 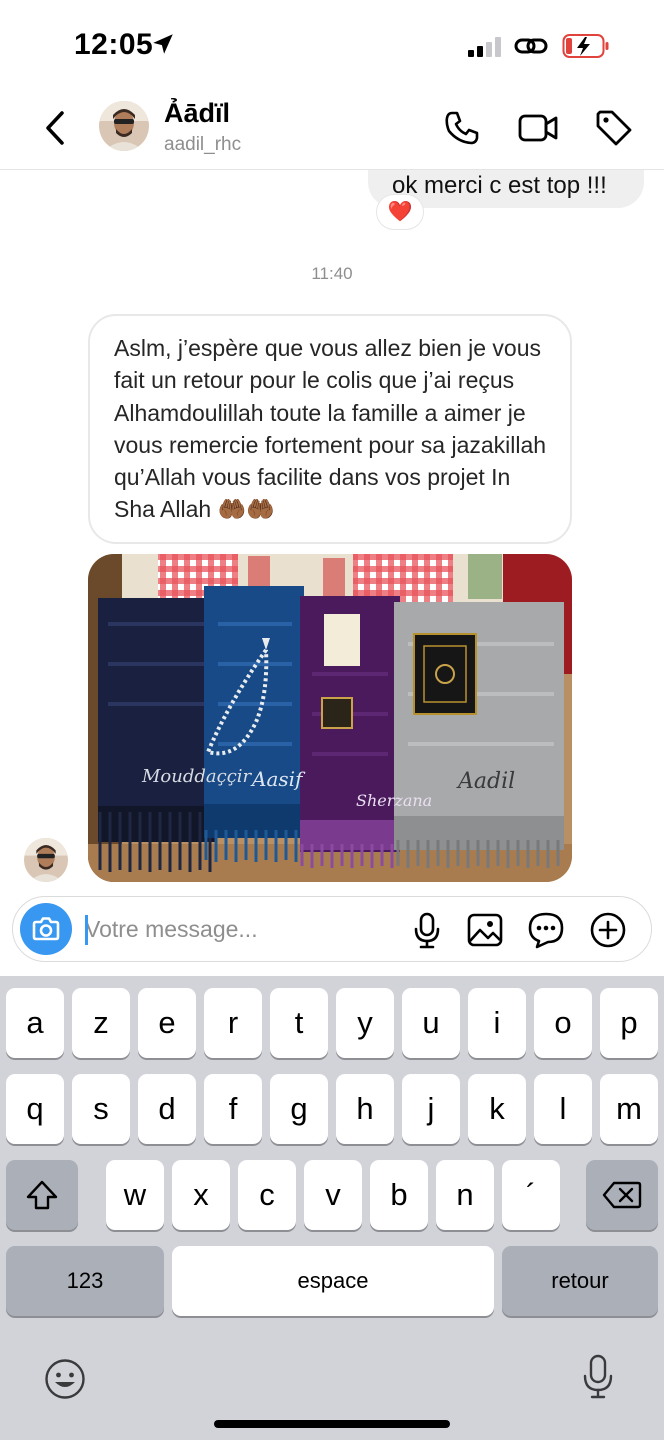 What do you see at coordinates (167, 1023) in the screenshot?
I see `key-e: e` at bounding box center [167, 1023].